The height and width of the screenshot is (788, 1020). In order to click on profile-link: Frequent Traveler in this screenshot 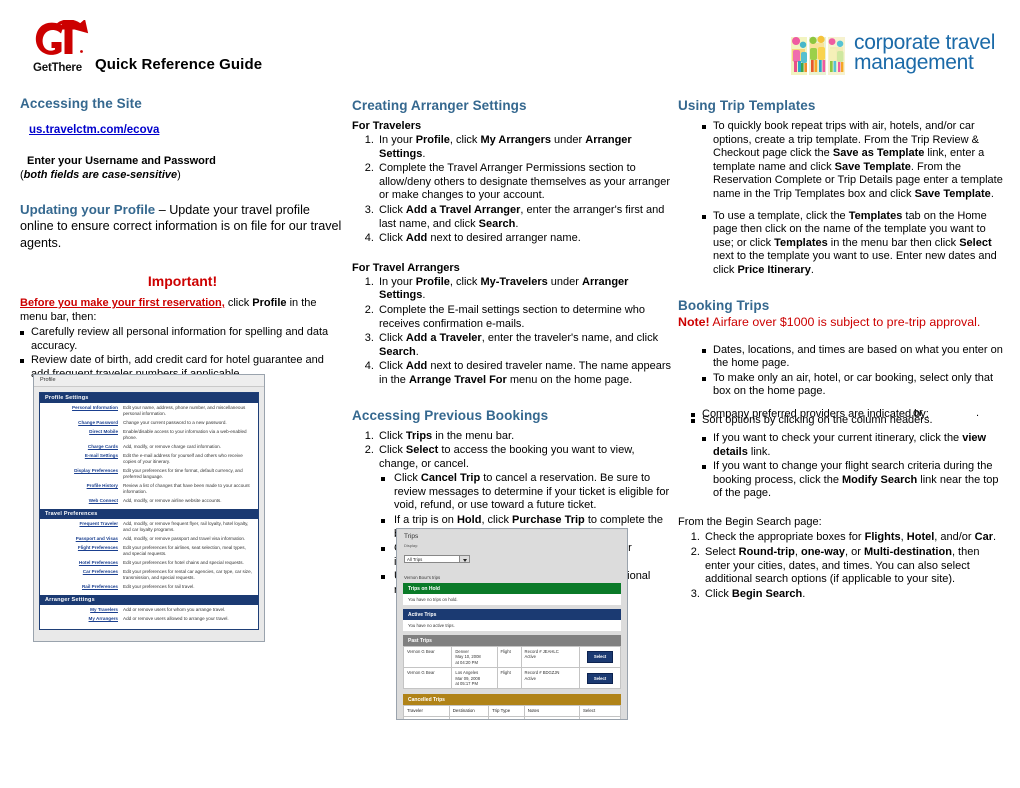, I will do `click(83, 527)`.